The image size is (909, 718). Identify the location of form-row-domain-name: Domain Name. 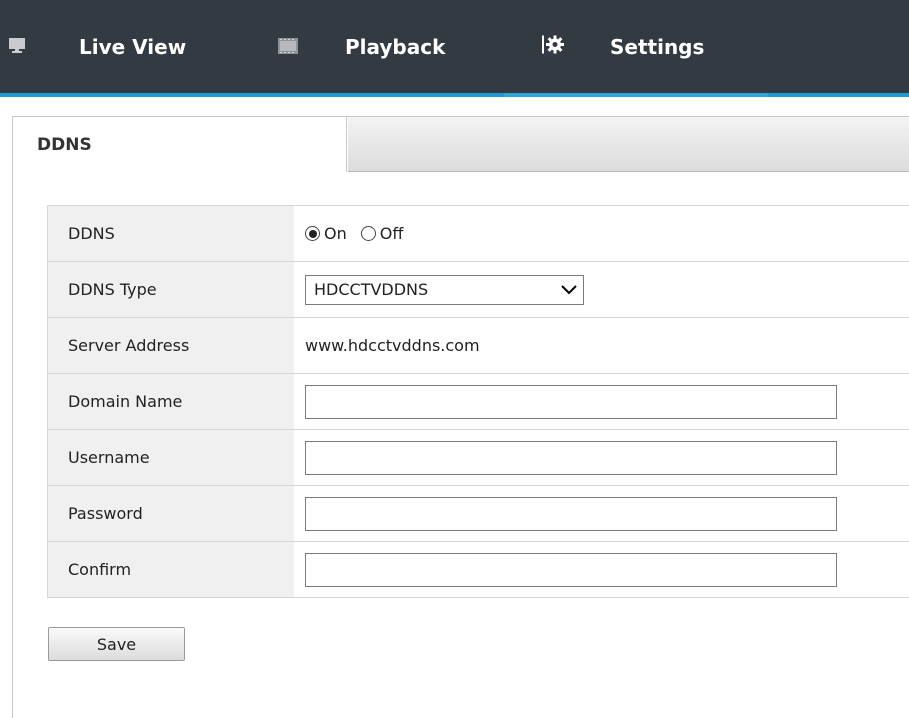
(478, 402).